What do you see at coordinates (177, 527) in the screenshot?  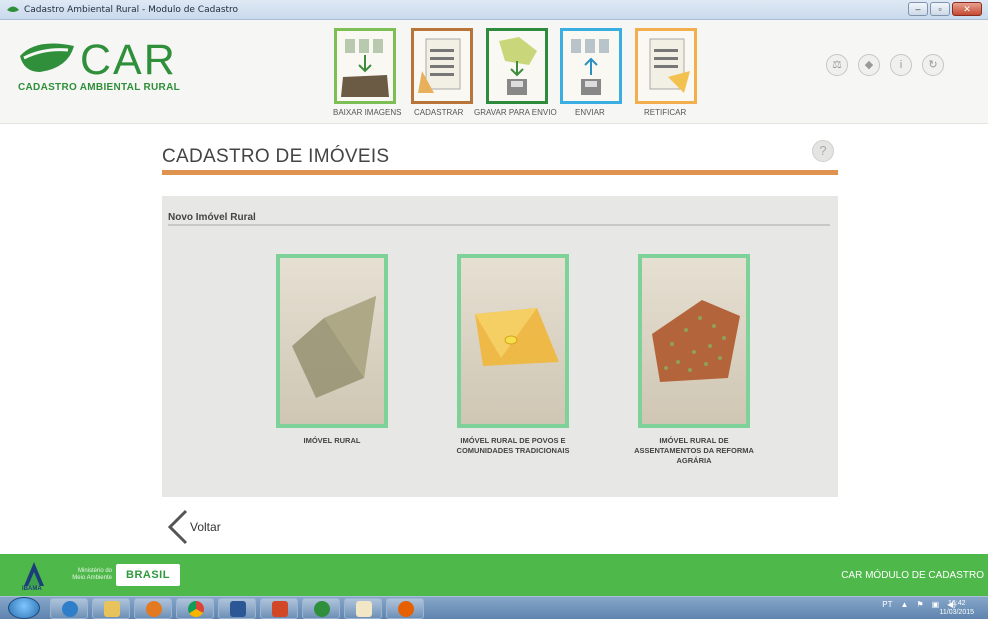 I see `chevron-left-icon` at bounding box center [177, 527].